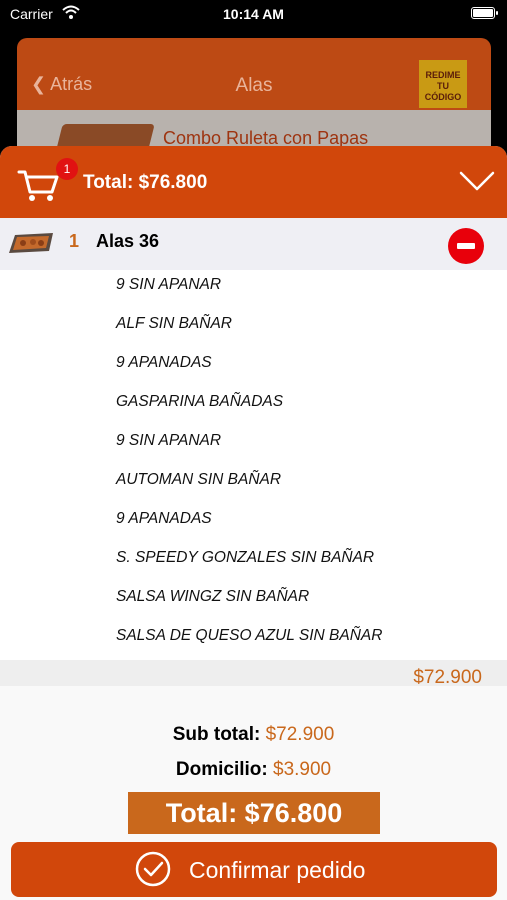 The image size is (507, 900). What do you see at coordinates (213, 596) in the screenshot?
I see `modifier-item: SALSA WINGZ SIN BAÑAR` at bounding box center [213, 596].